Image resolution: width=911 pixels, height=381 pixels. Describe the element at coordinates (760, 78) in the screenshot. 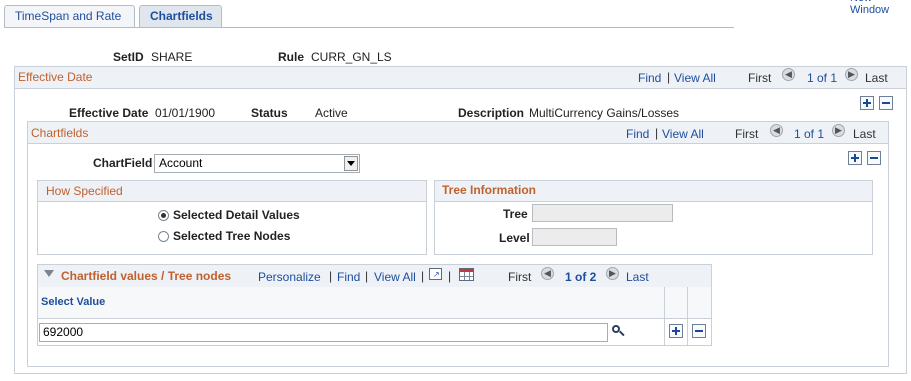

I see `effdt-first-label: First` at that location.